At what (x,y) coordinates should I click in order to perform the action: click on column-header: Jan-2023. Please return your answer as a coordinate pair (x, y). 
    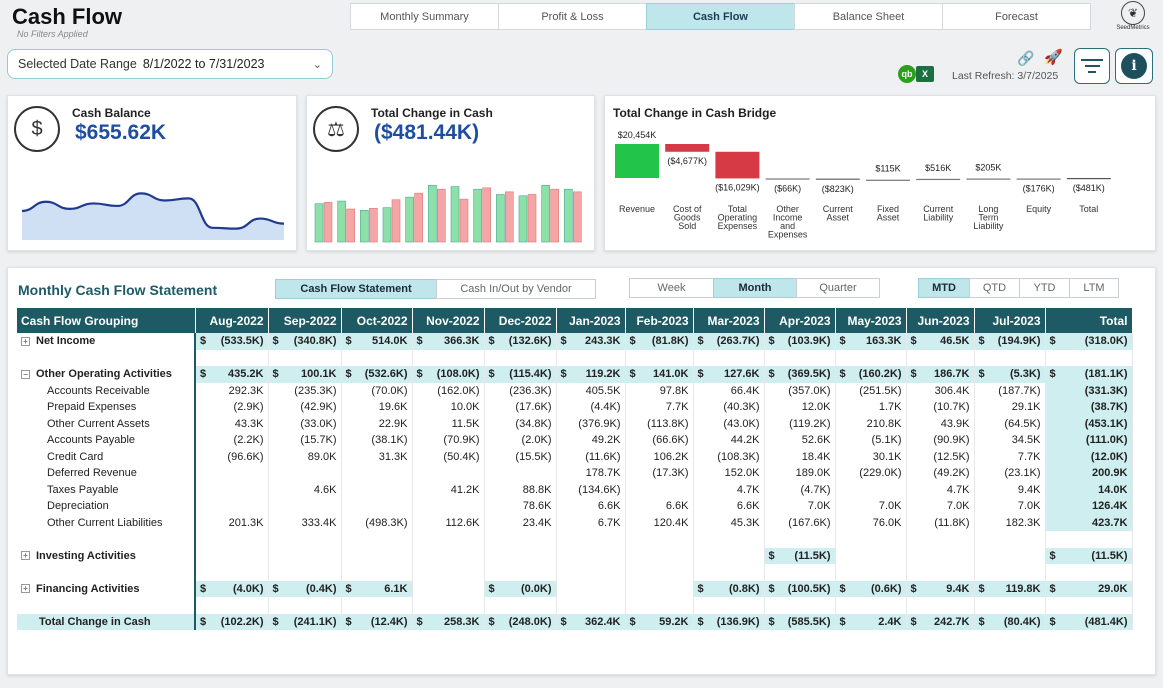
    Looking at the image, I should click on (591, 320).